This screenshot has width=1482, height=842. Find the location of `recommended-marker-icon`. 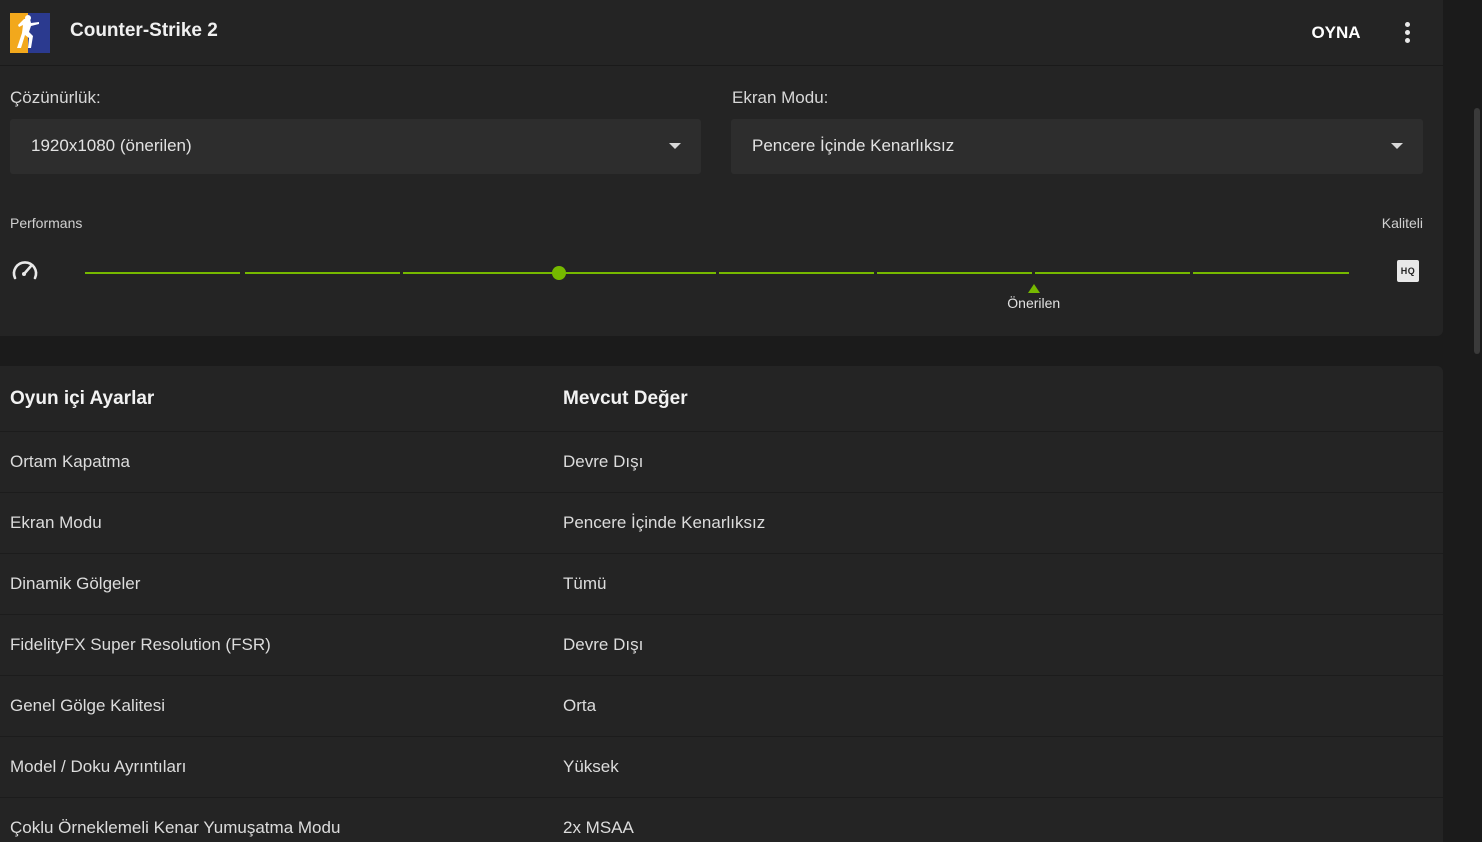

recommended-marker-icon is located at coordinates (1033, 288).